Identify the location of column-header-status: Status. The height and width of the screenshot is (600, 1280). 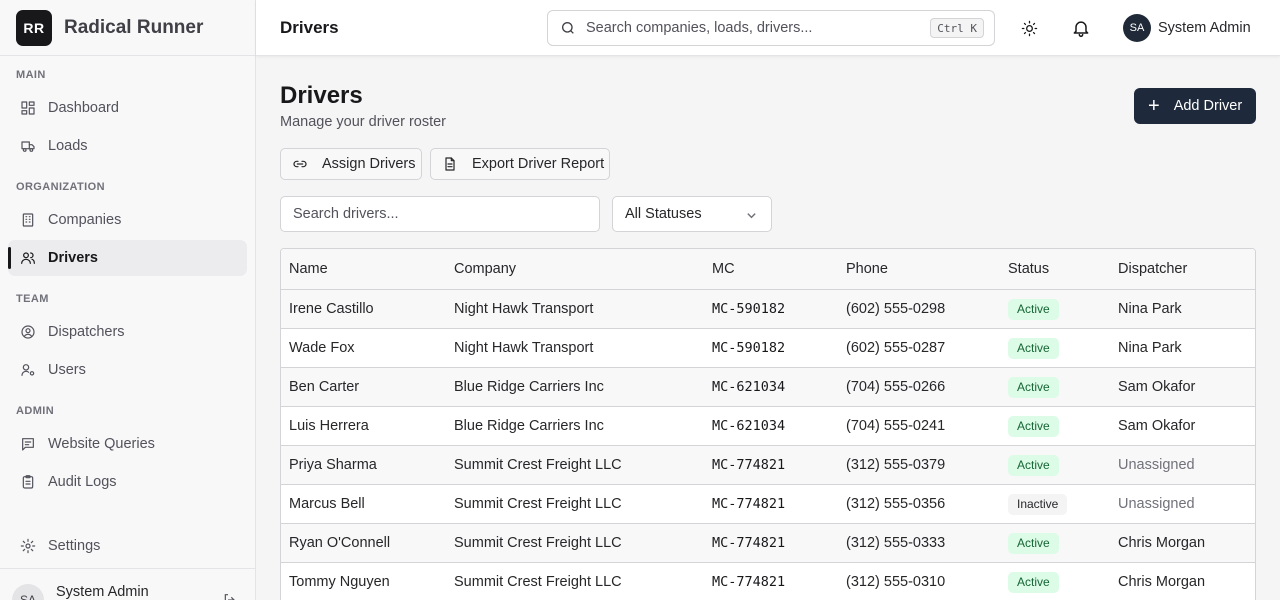
(1028, 269).